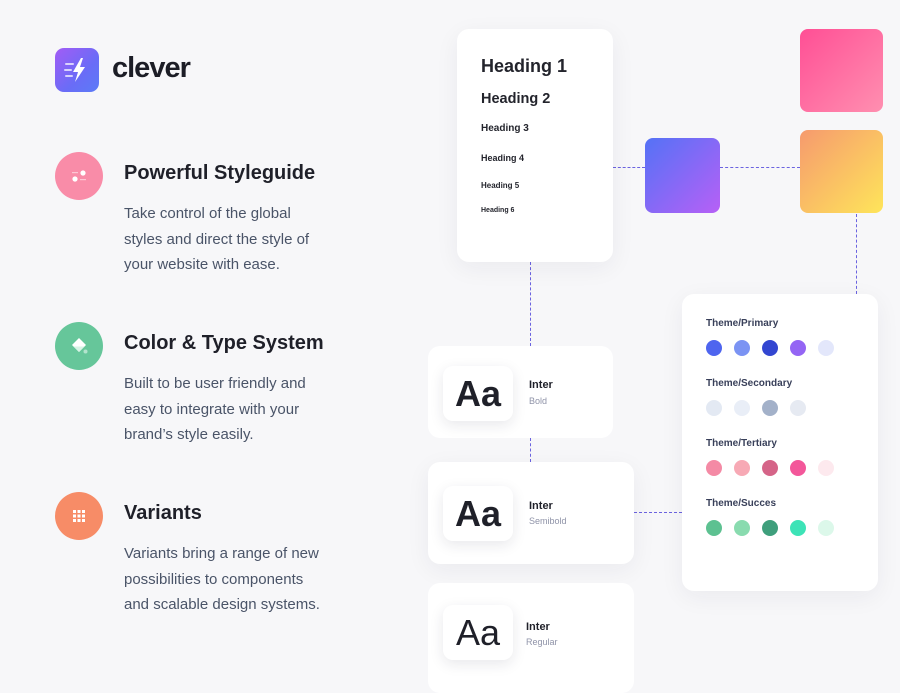  I want to click on grid-icon, so click(79, 516).